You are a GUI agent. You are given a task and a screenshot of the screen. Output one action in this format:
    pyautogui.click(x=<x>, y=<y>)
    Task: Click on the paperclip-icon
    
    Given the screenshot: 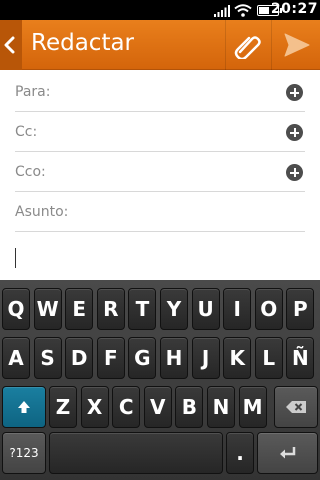 What is the action you would take?
    pyautogui.click(x=247, y=45)
    